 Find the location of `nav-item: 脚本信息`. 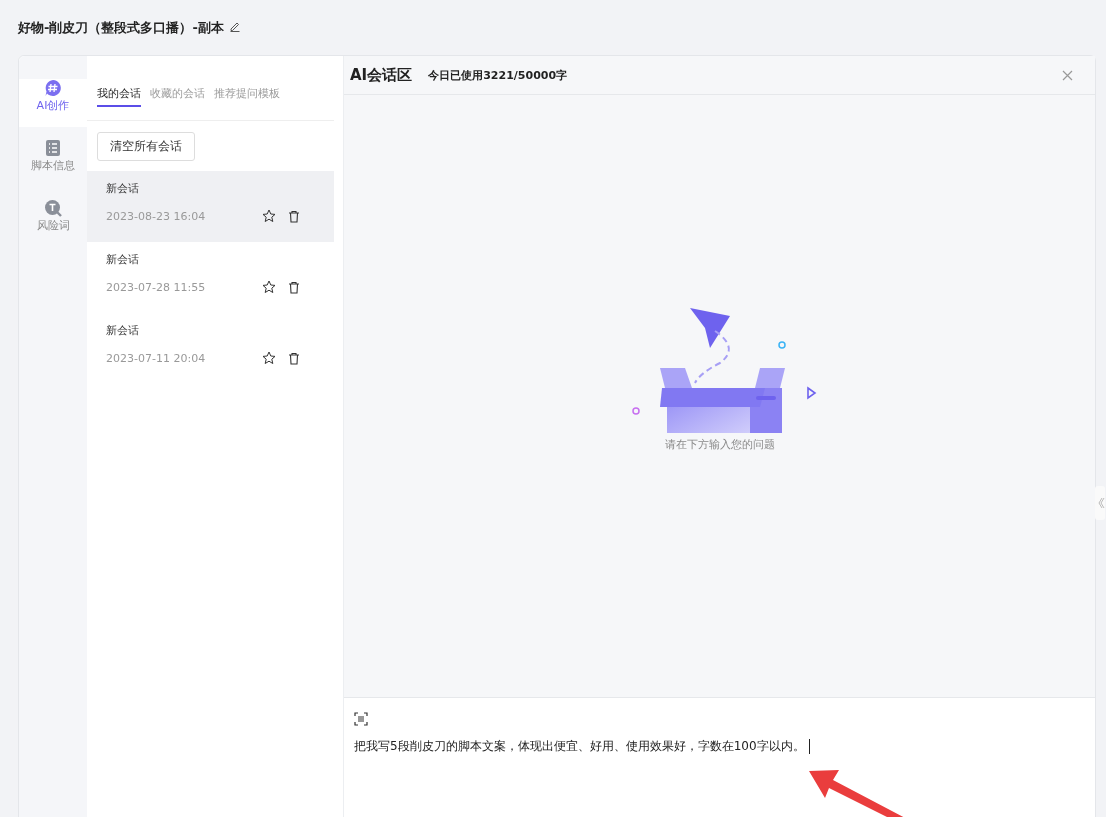

nav-item: 脚本信息 is located at coordinates (53, 157).